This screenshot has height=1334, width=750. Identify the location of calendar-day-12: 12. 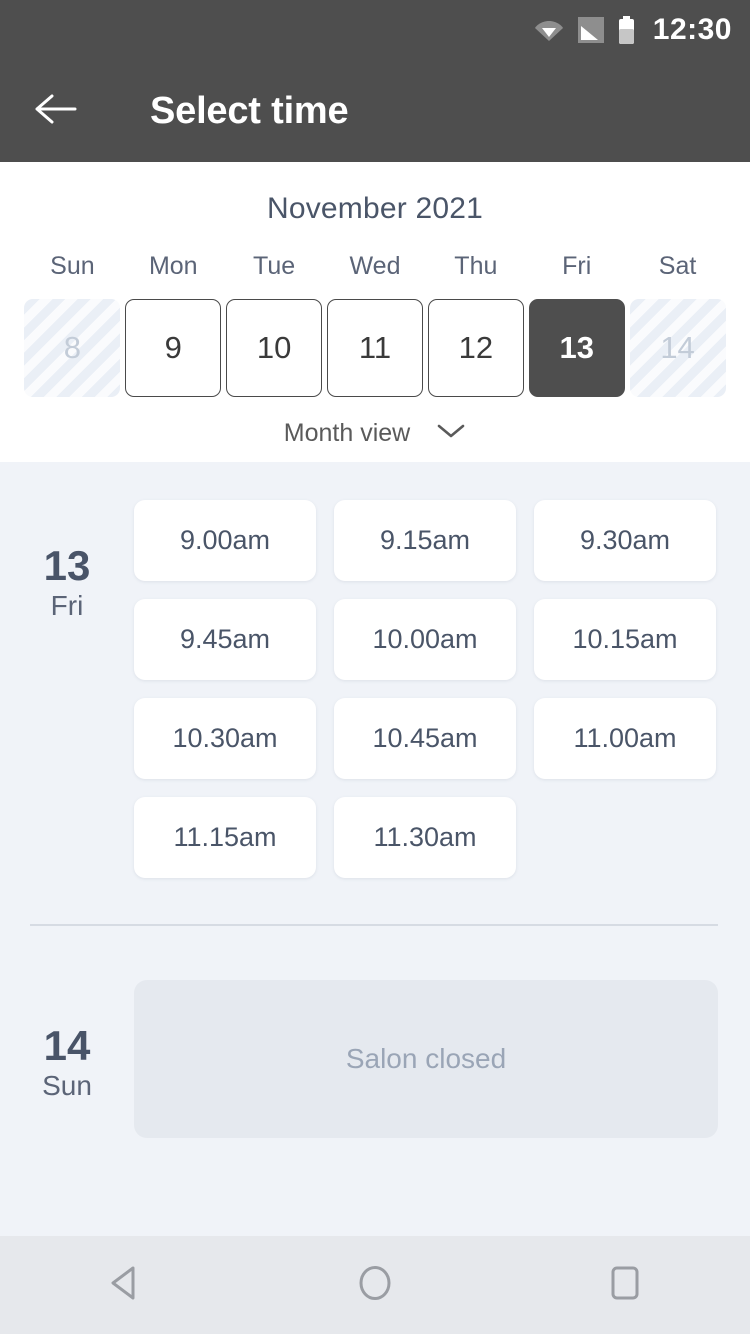
(475, 348).